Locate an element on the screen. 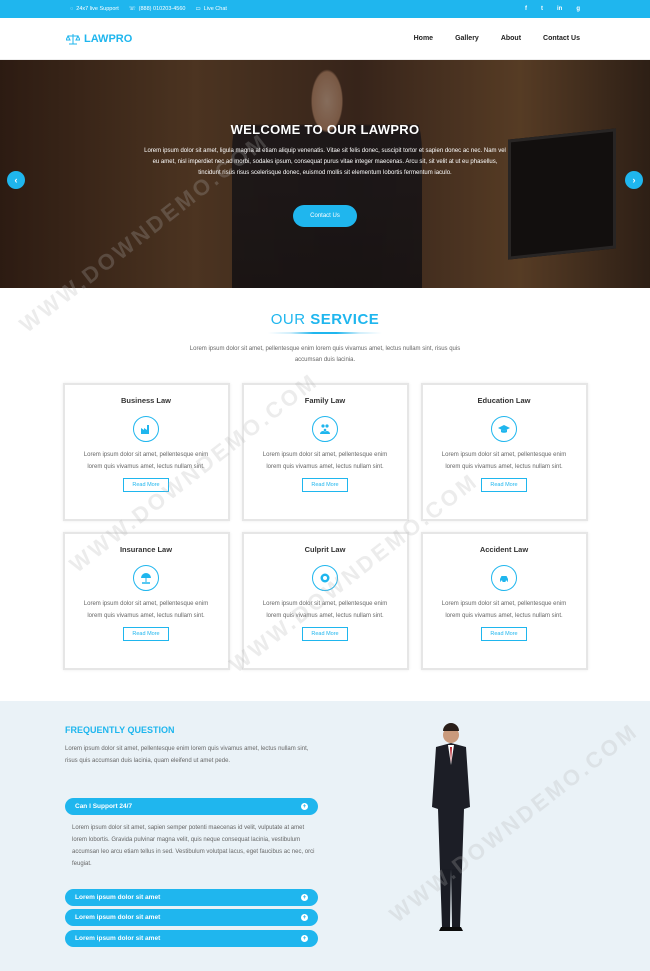 The image size is (650, 971). card-title: Education Law is located at coordinates (504, 400).